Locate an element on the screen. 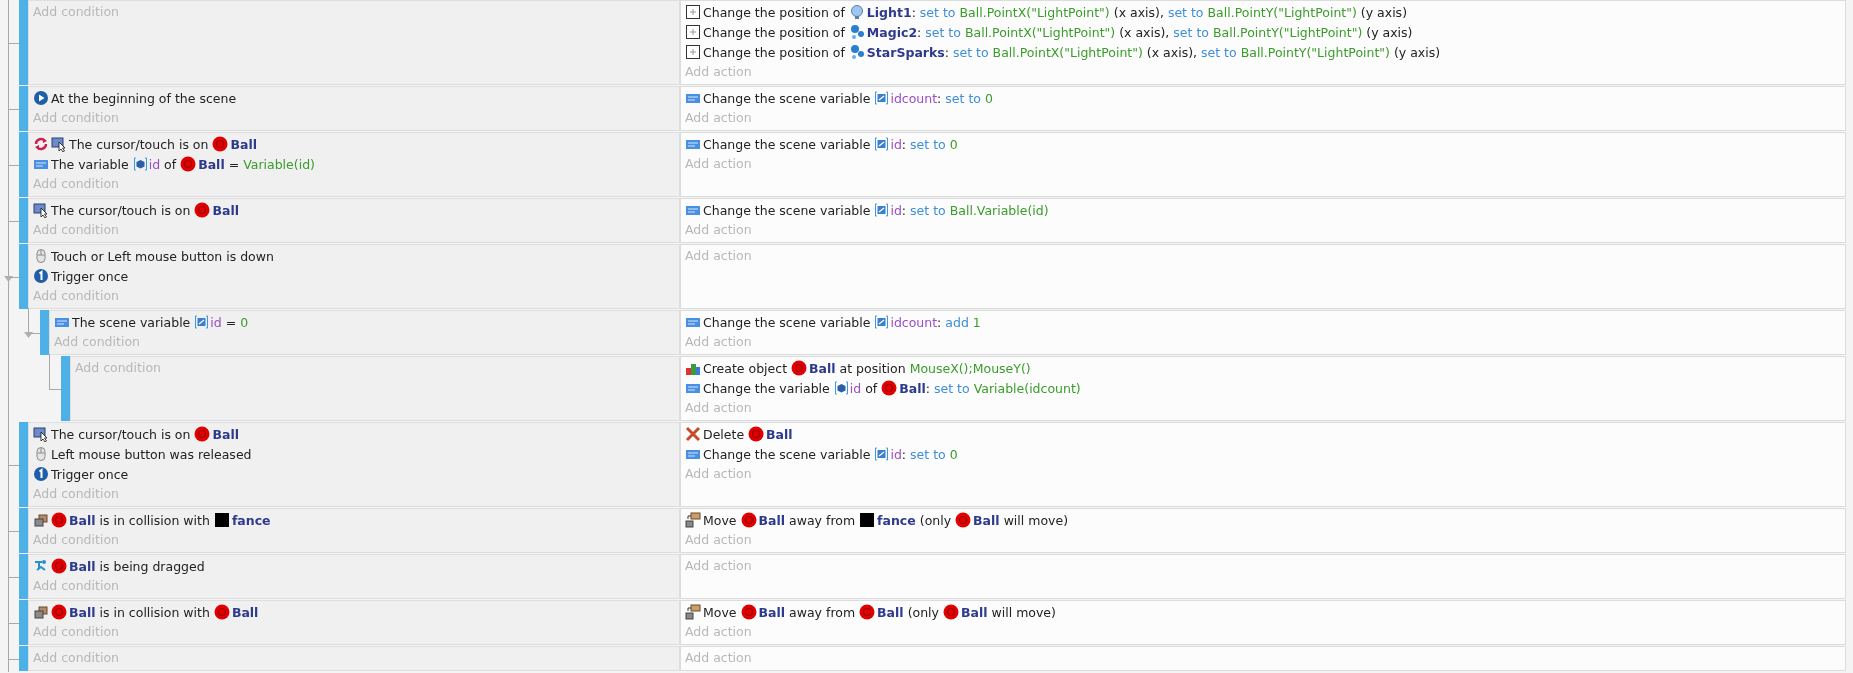  square-icon is located at coordinates (221, 520).